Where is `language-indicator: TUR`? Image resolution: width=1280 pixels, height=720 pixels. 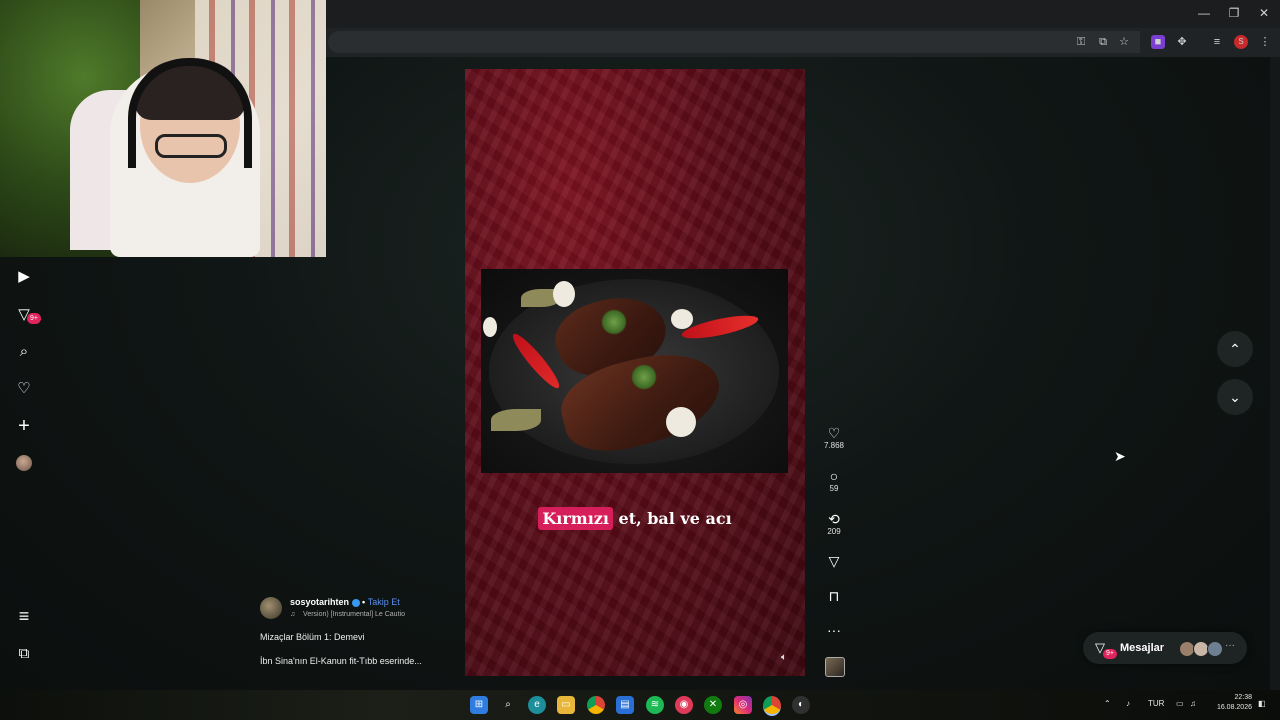 language-indicator: TUR is located at coordinates (1156, 703).